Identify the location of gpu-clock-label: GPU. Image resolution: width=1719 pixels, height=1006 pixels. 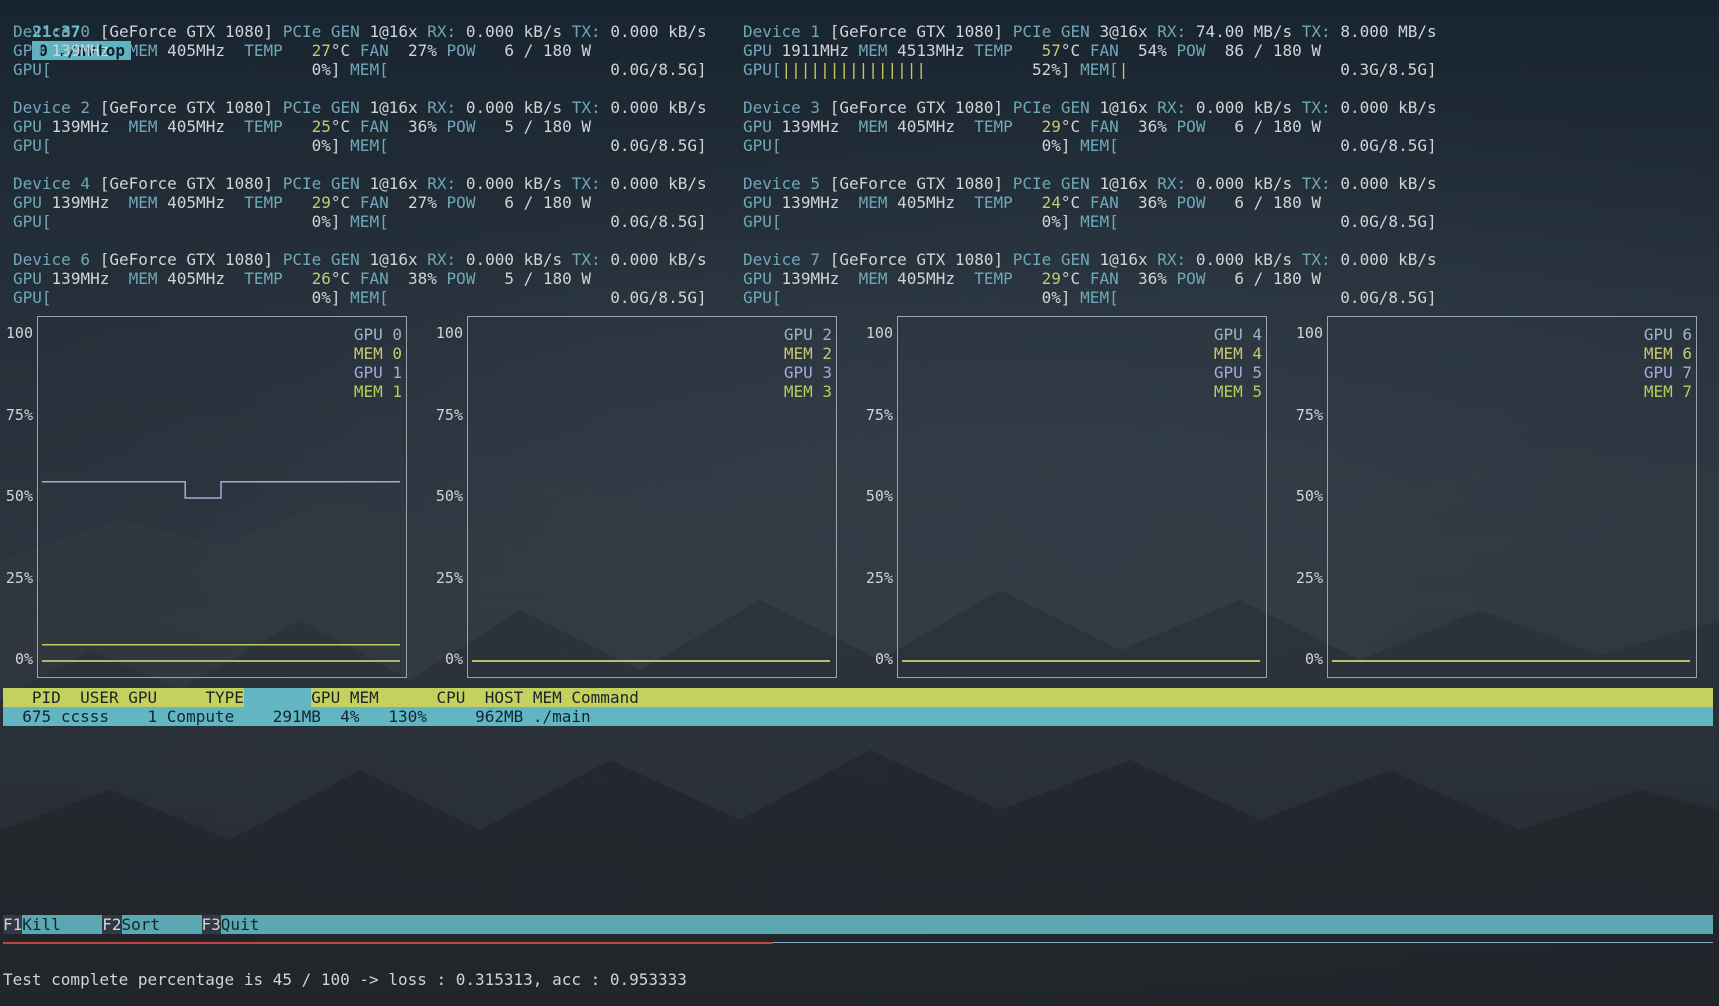
(757, 278).